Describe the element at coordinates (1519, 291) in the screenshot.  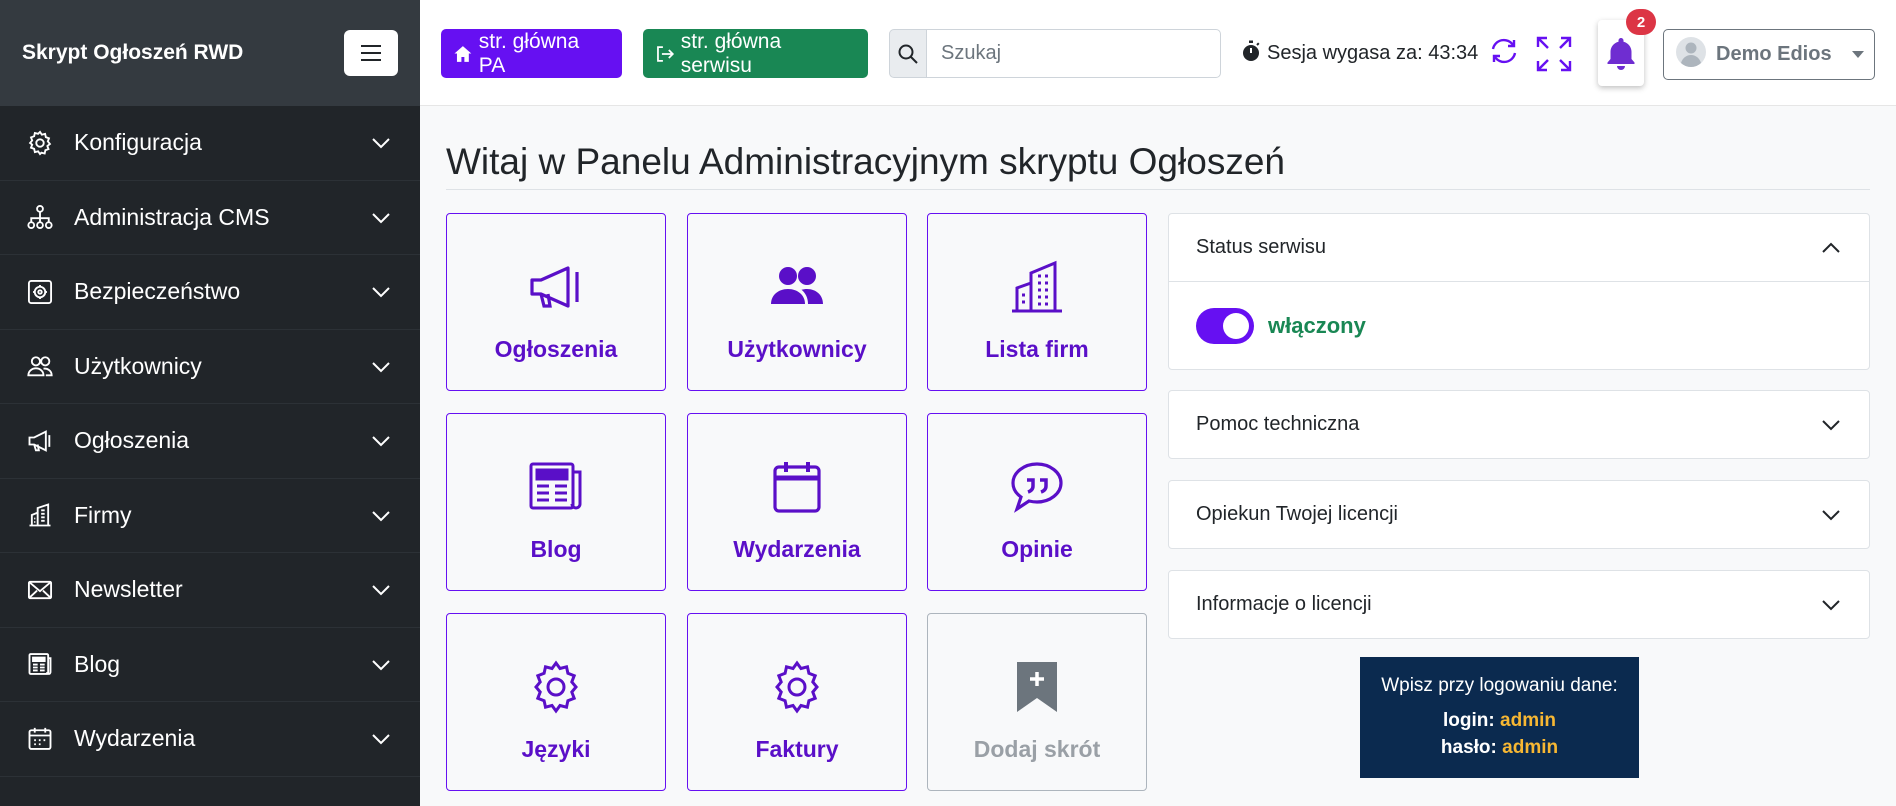
I see `panel-status-serwisu: Status serwisu włączony` at that location.